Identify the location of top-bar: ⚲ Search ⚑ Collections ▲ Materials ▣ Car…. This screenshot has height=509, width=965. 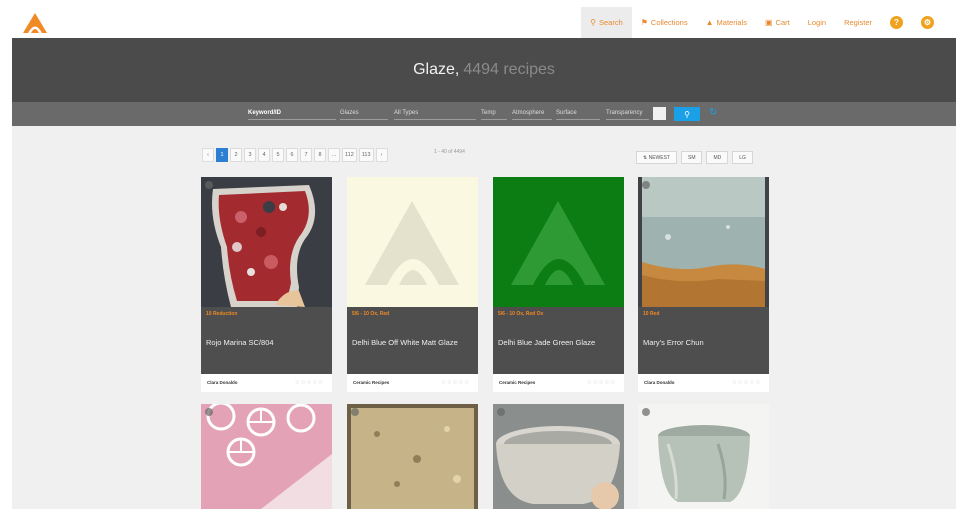
(482, 19).